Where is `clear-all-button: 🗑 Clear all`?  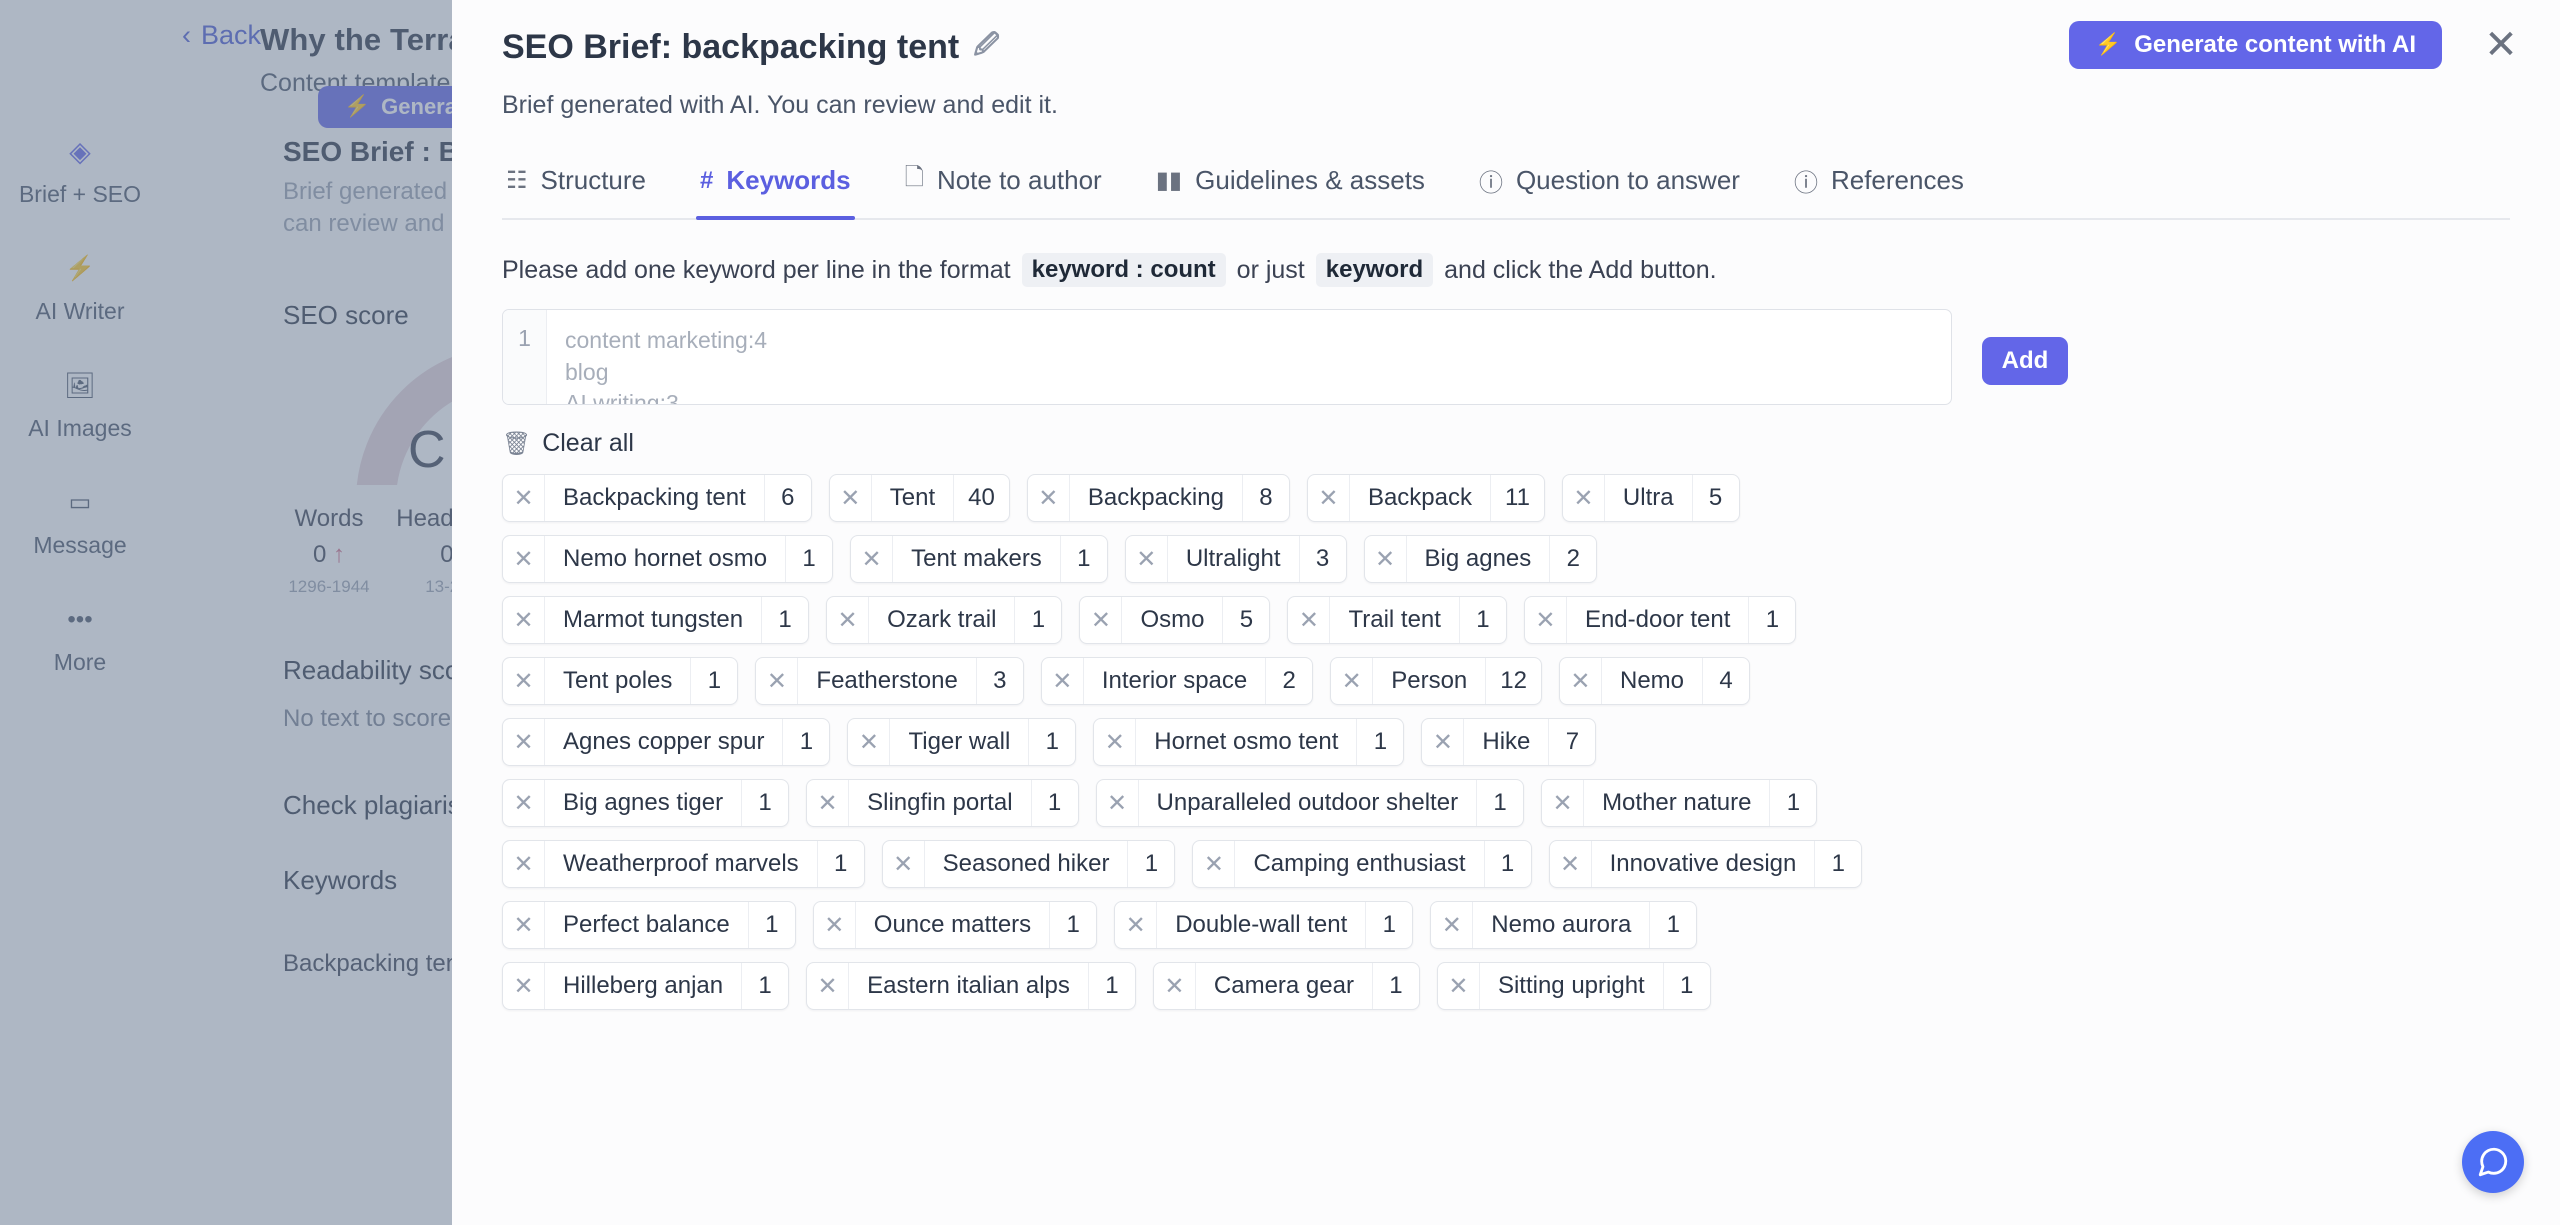
clear-all-button: 🗑 Clear all is located at coordinates (568, 443).